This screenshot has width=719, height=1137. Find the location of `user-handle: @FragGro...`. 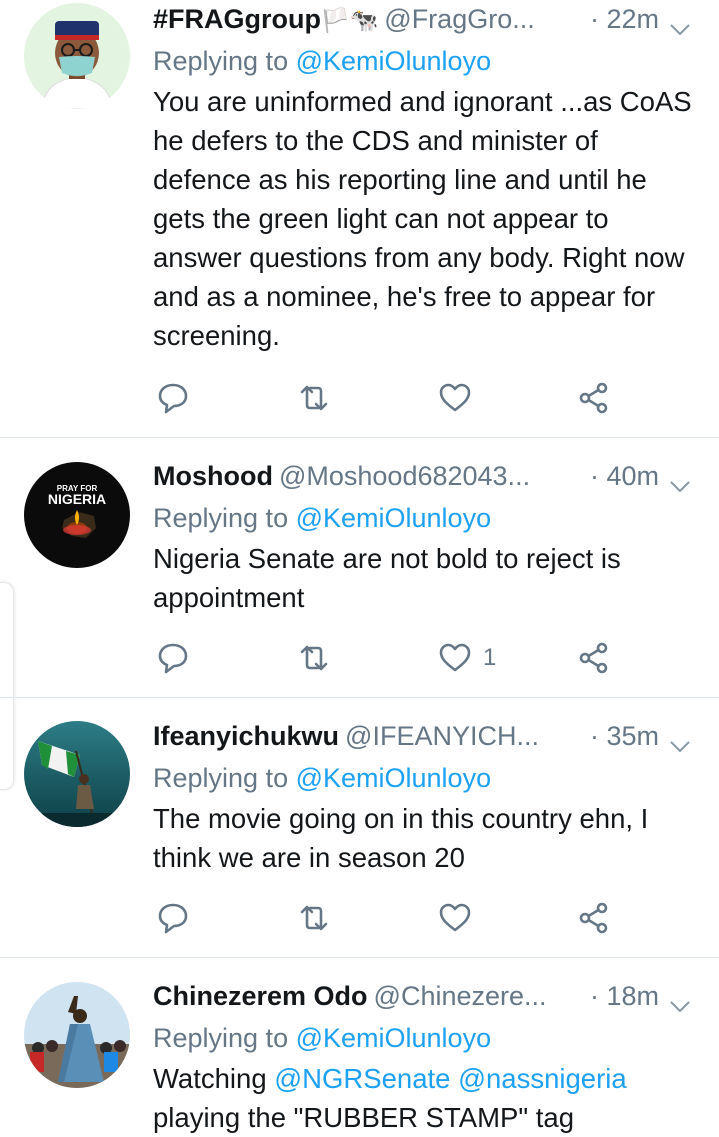

user-handle: @FragGro... is located at coordinates (459, 19).